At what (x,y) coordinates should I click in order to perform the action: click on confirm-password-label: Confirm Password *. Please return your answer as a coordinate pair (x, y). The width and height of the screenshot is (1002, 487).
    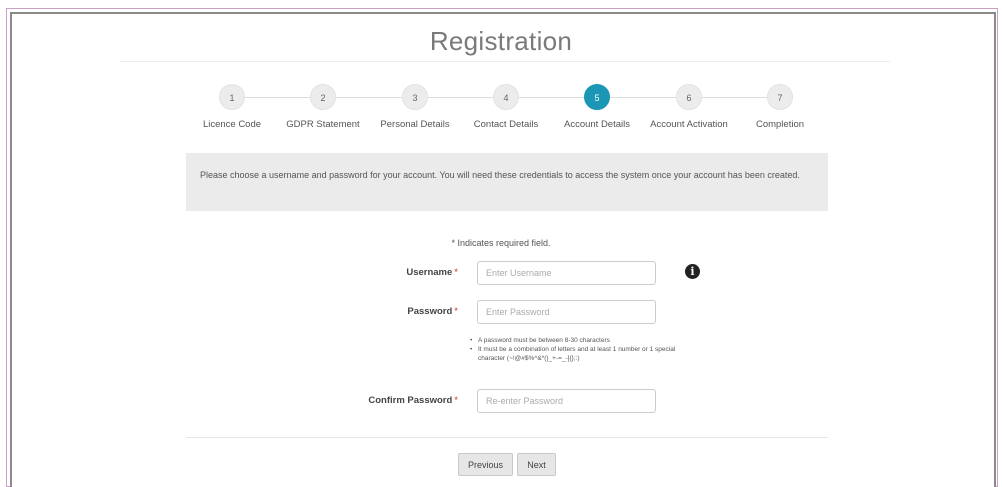
    Looking at the image, I should click on (389, 400).